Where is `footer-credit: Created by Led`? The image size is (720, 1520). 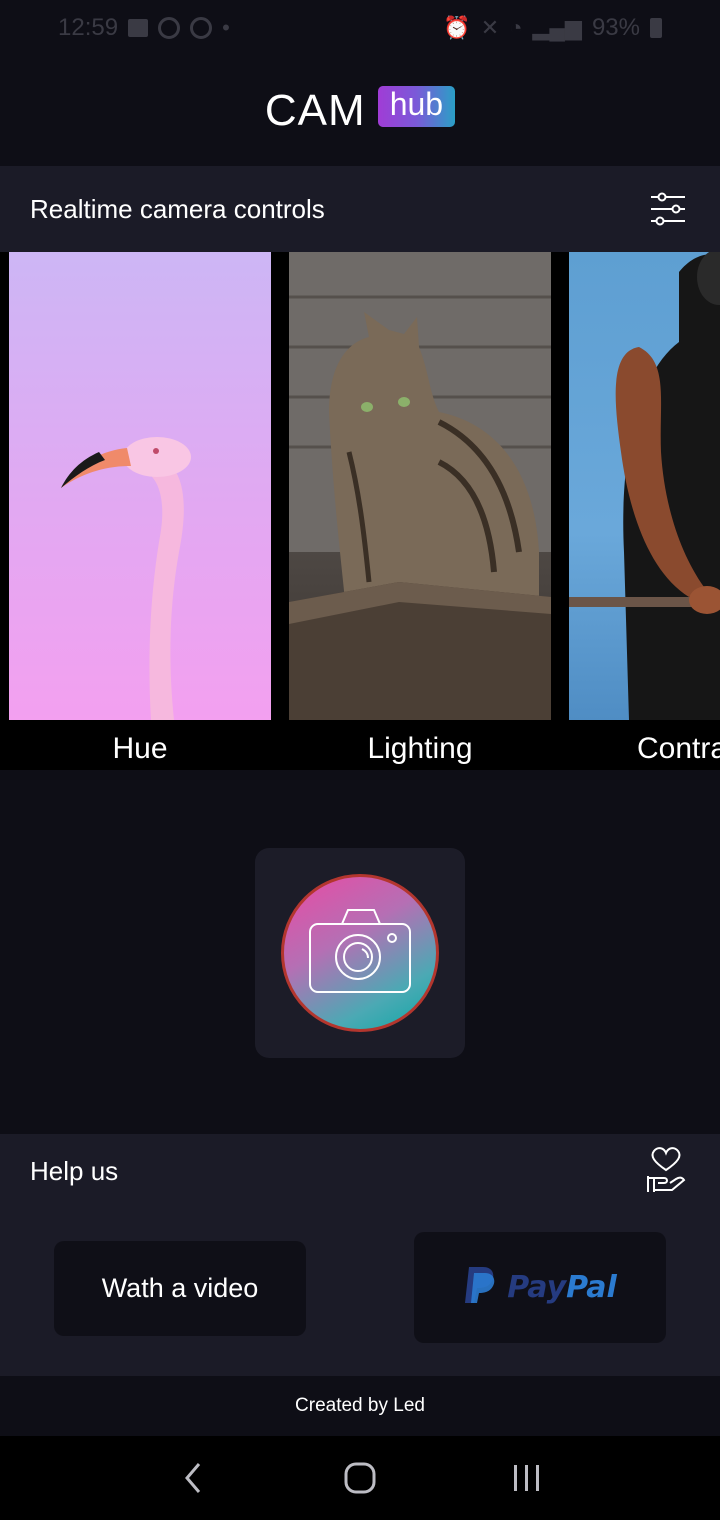
footer-credit: Created by Led is located at coordinates (360, 1405).